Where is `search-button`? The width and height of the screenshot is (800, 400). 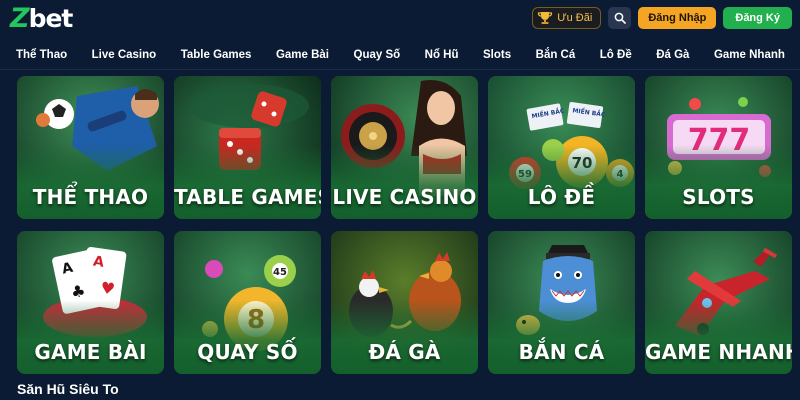 search-button is located at coordinates (620, 18).